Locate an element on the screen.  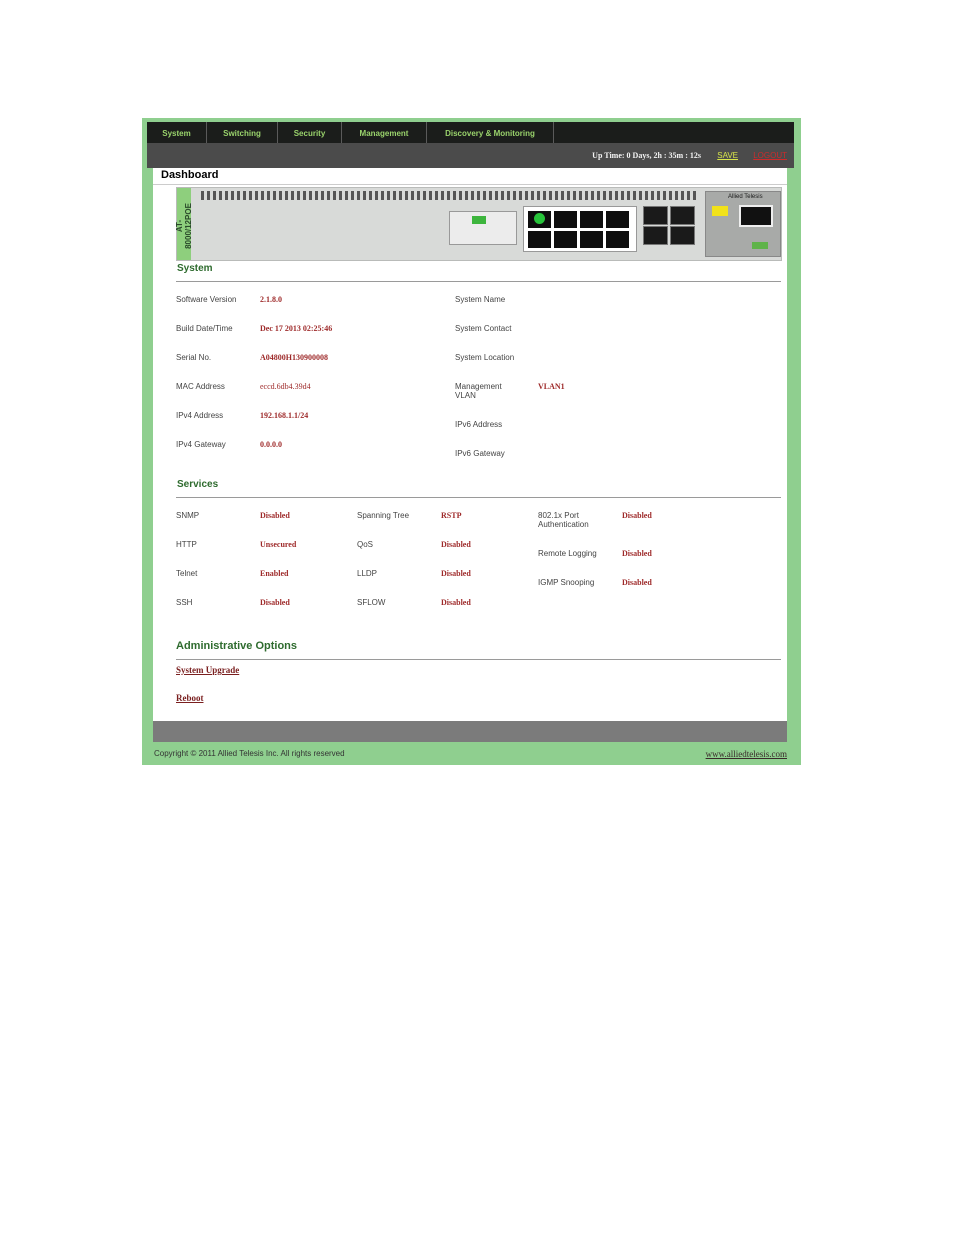
ipv4-address-label: IPv4 Address is located at coordinates (200, 415).